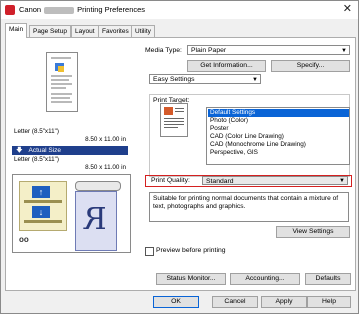 This screenshot has width=359, height=314. I want to click on up-arrow-icon: ↑, so click(41, 192).